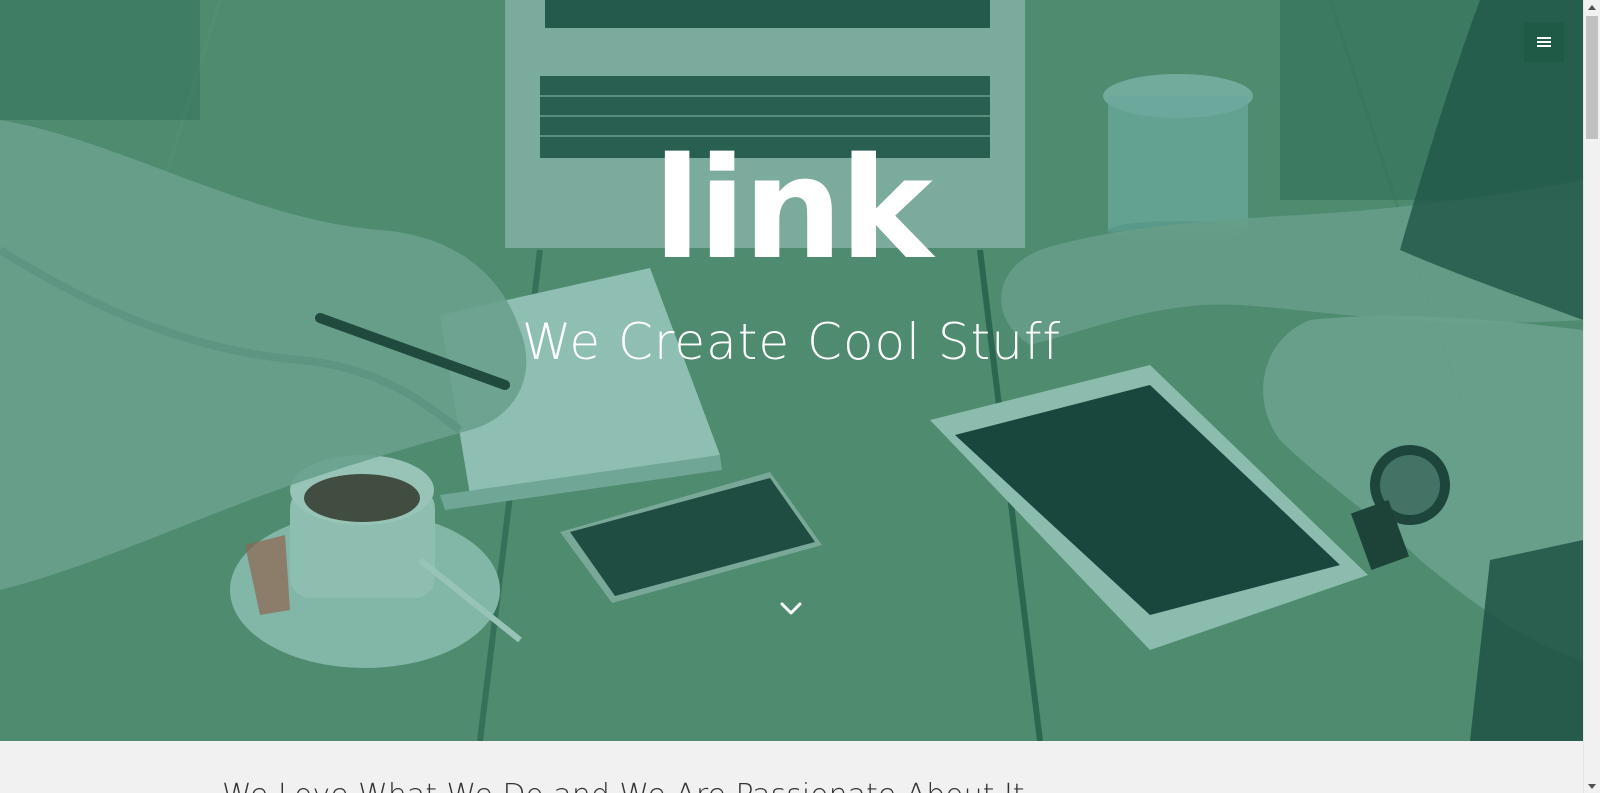  I want to click on triangle-down-icon, so click(1592, 786).